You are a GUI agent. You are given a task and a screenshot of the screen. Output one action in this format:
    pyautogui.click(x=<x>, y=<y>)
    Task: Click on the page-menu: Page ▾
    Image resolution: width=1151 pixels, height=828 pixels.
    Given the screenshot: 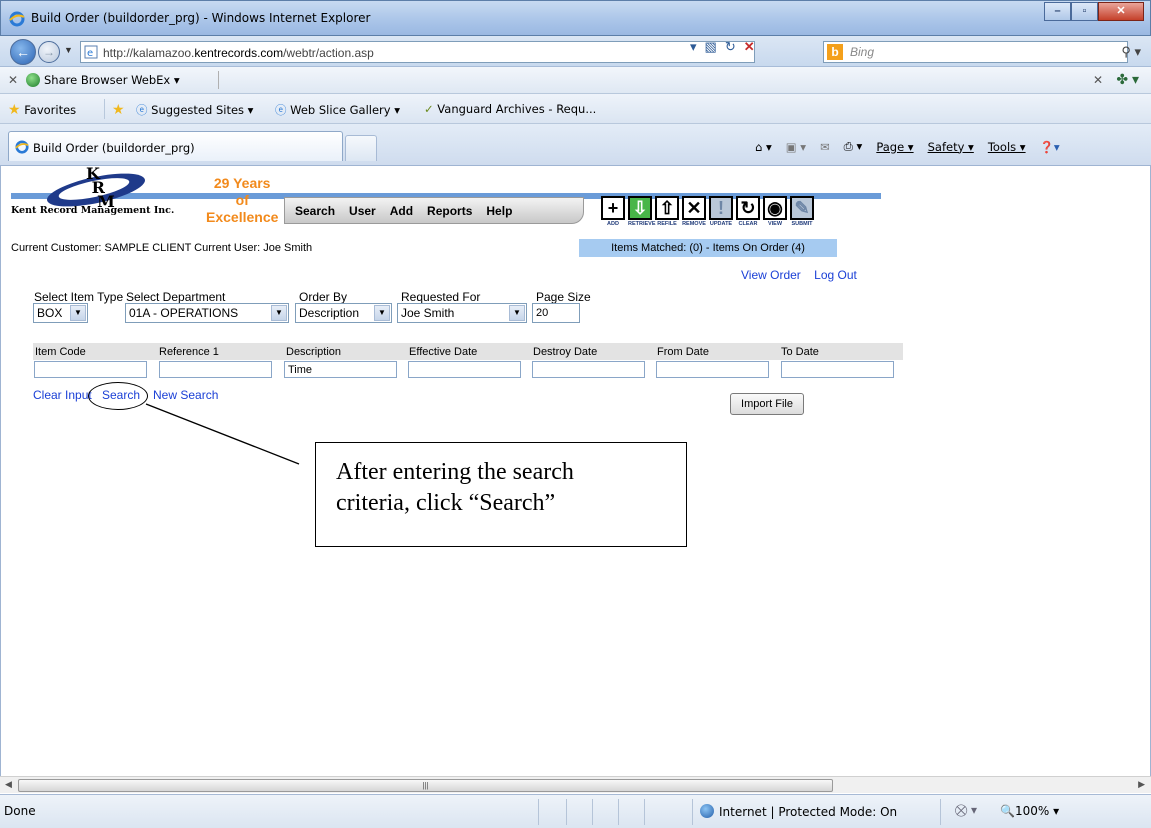 What is the action you would take?
    pyautogui.click(x=894, y=147)
    